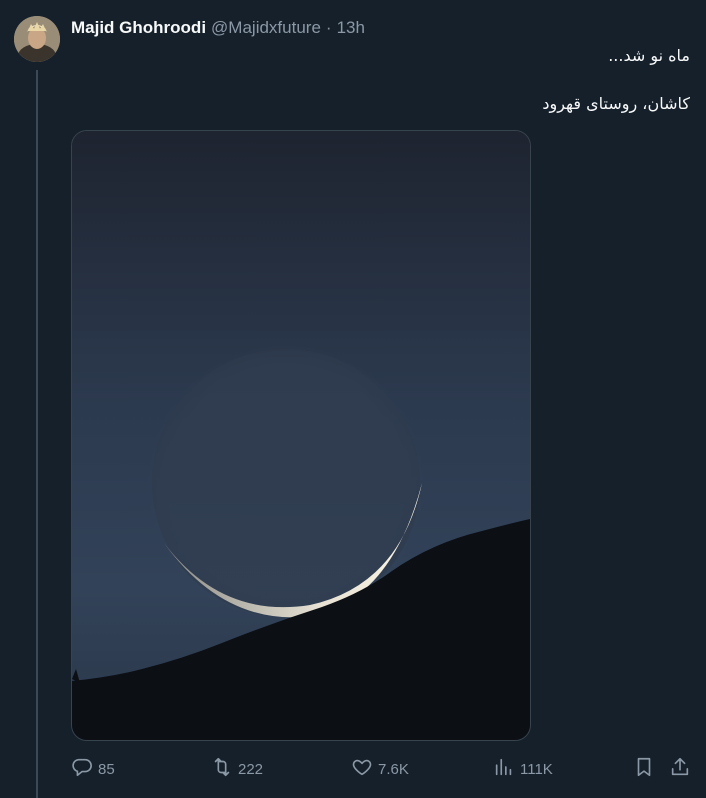  Describe the element at coordinates (222, 769) in the screenshot. I see `retweet-icon` at that location.